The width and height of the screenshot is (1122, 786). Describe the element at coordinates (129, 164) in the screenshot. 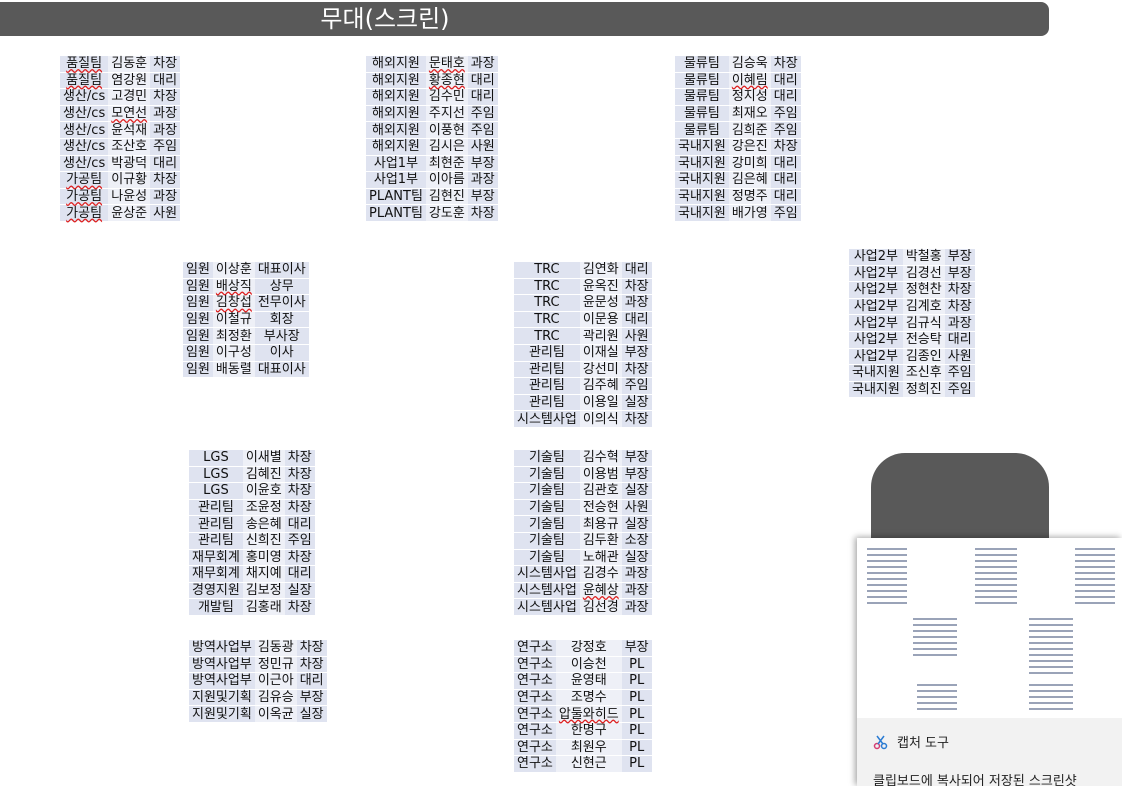

I see `name-cell: 박광덕` at that location.